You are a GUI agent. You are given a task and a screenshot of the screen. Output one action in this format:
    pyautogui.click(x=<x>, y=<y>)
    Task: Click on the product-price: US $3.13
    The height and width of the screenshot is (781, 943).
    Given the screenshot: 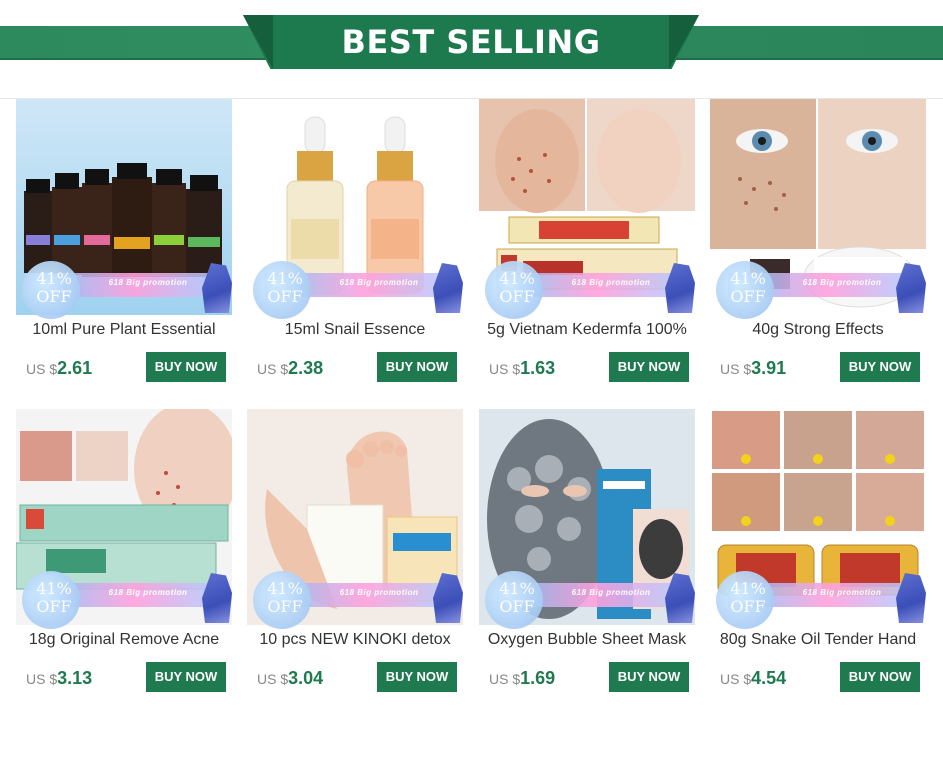 What is the action you would take?
    pyautogui.click(x=59, y=678)
    